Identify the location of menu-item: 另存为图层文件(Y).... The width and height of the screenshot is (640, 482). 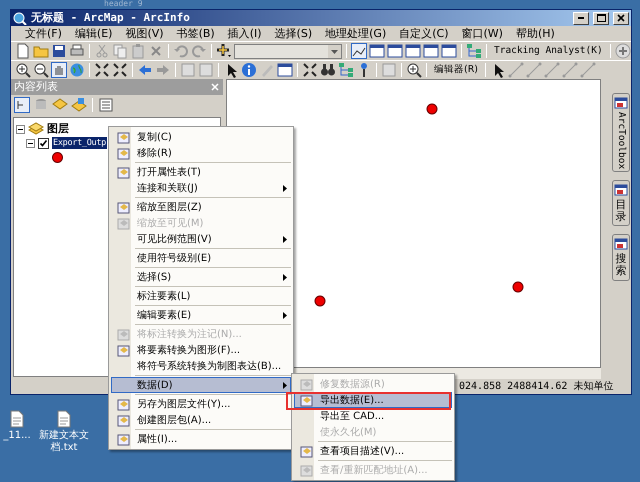
(201, 404).